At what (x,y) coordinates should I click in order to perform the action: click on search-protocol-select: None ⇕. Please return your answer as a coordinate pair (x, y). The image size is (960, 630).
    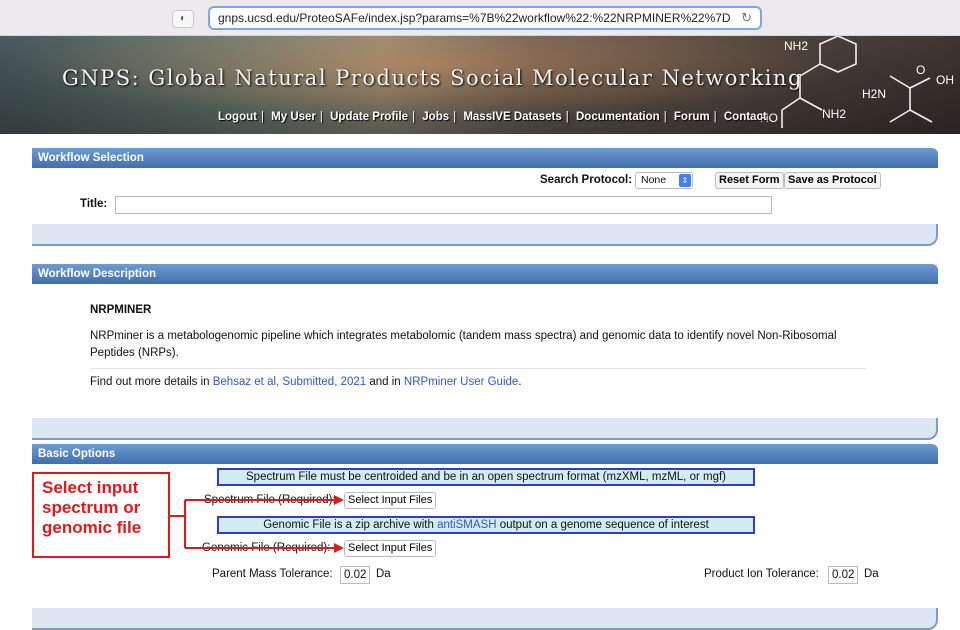
    Looking at the image, I should click on (664, 180).